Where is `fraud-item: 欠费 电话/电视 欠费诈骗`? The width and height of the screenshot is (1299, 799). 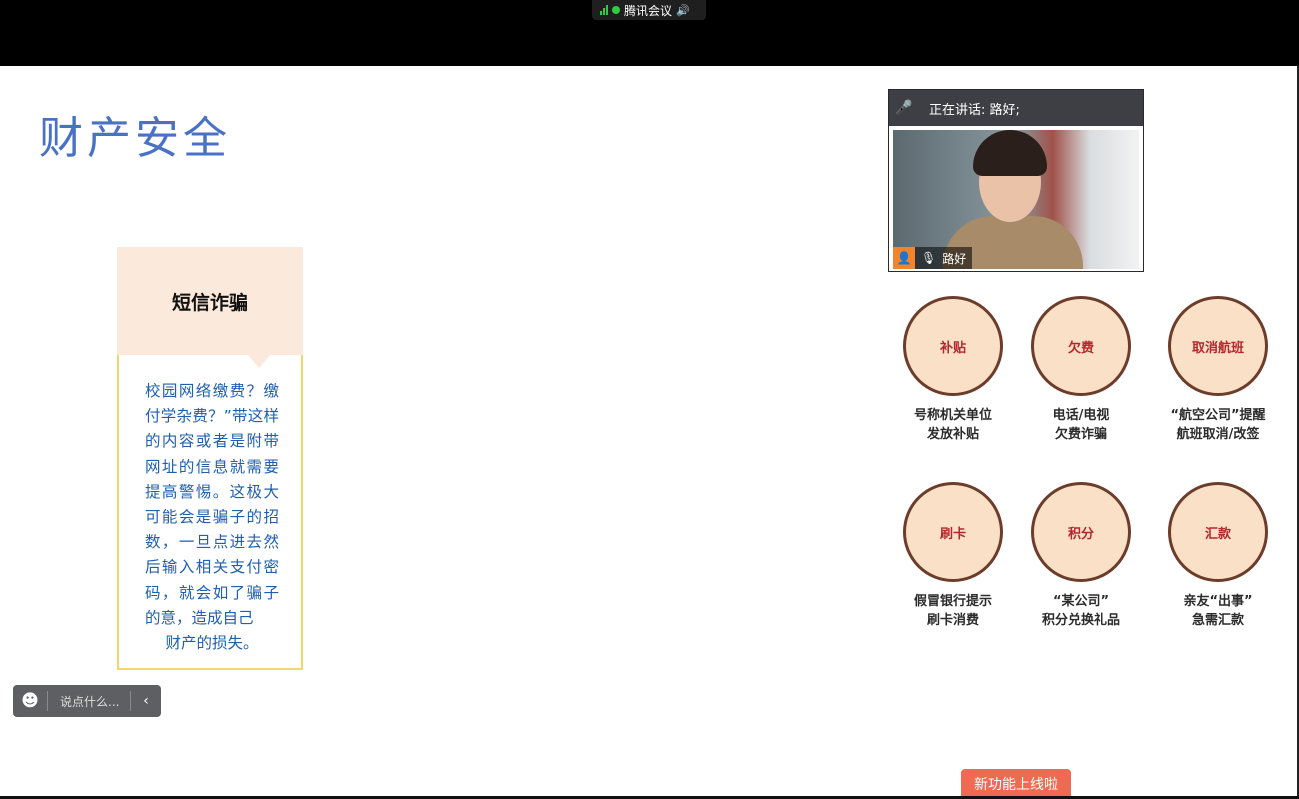 fraud-item: 欠费 电话/电视 欠费诈骗 is located at coordinates (1081, 370).